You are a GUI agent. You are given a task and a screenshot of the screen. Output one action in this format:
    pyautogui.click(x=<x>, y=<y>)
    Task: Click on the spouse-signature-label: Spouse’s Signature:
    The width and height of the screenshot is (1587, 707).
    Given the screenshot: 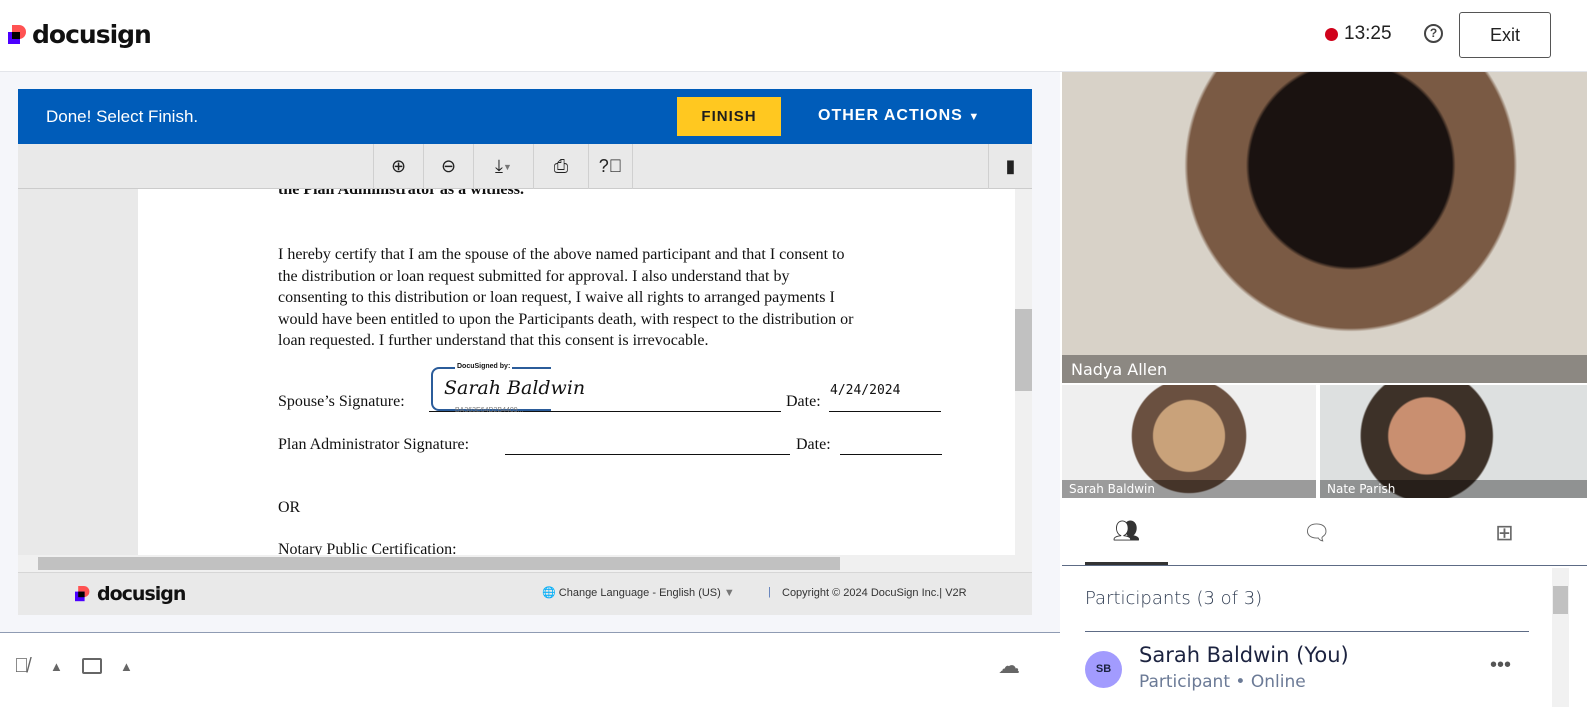 What is the action you would take?
    pyautogui.click(x=341, y=401)
    